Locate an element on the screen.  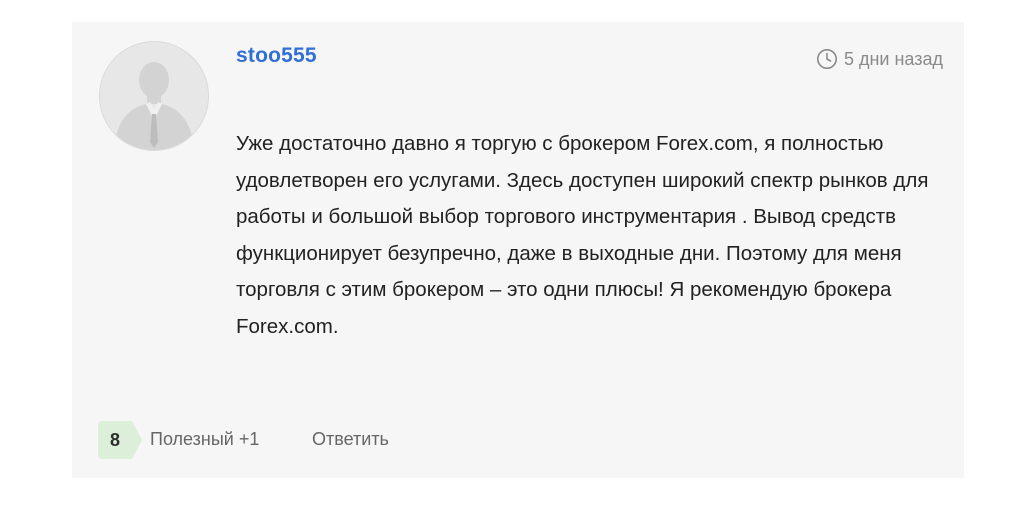
user-silhouette-icon is located at coordinates (154, 96).